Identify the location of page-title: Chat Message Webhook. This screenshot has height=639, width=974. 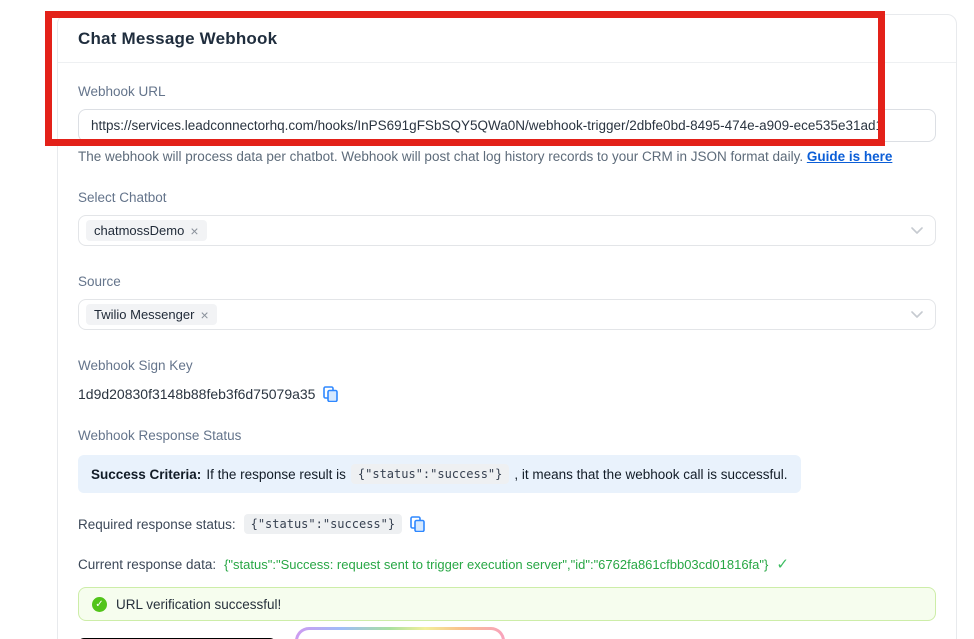
(178, 38).